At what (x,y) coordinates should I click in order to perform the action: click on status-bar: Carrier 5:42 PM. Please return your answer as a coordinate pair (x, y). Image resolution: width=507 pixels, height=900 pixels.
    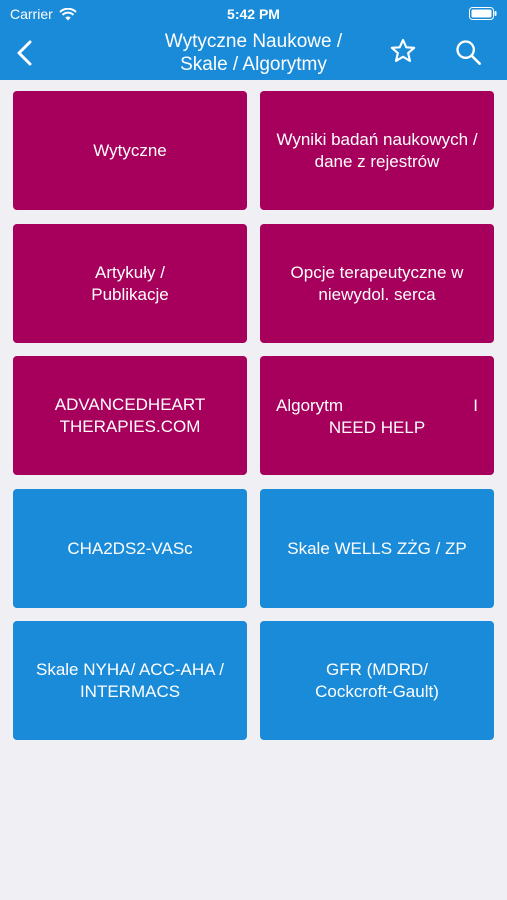
    Looking at the image, I should click on (253, 14).